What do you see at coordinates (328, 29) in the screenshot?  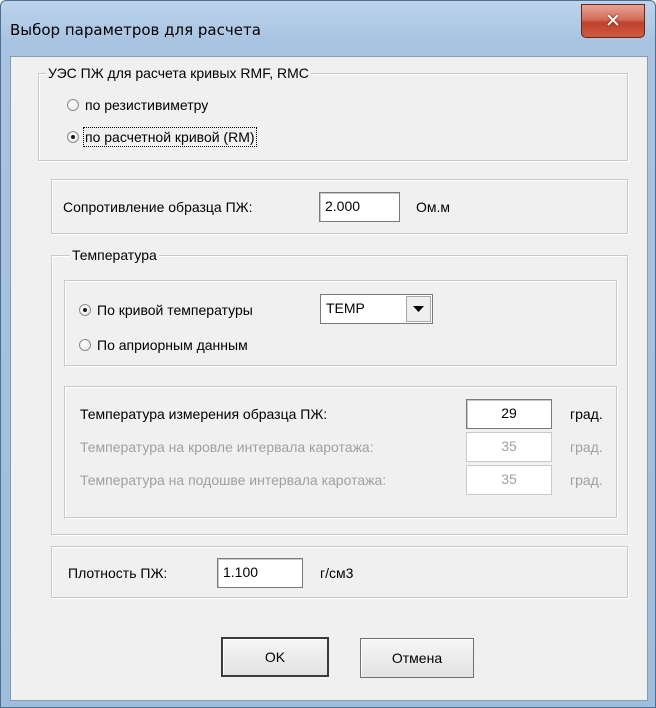 I see `title-bar: Выбор параметров для расчета ✕` at bounding box center [328, 29].